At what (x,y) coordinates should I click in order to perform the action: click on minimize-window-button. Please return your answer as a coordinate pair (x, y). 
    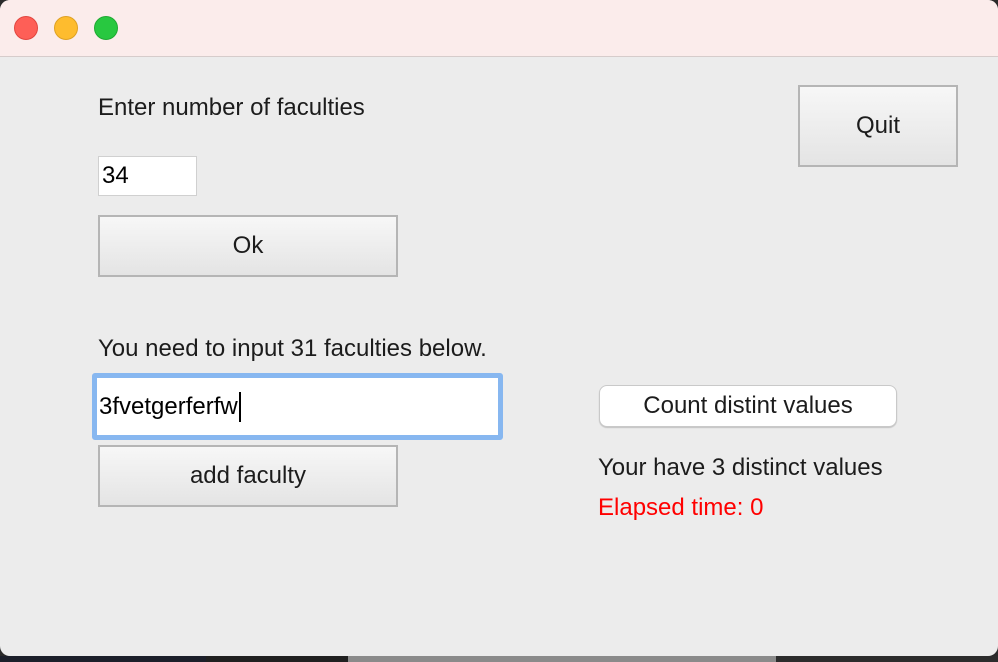
    Looking at the image, I should click on (66, 28).